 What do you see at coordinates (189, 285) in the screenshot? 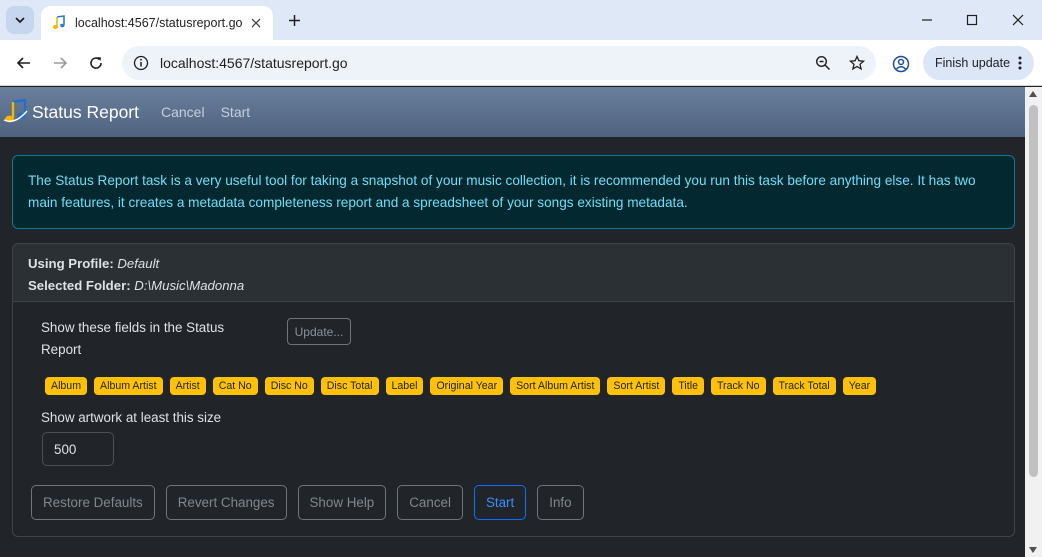
I see `folder-value: D:\Music\Madonna` at bounding box center [189, 285].